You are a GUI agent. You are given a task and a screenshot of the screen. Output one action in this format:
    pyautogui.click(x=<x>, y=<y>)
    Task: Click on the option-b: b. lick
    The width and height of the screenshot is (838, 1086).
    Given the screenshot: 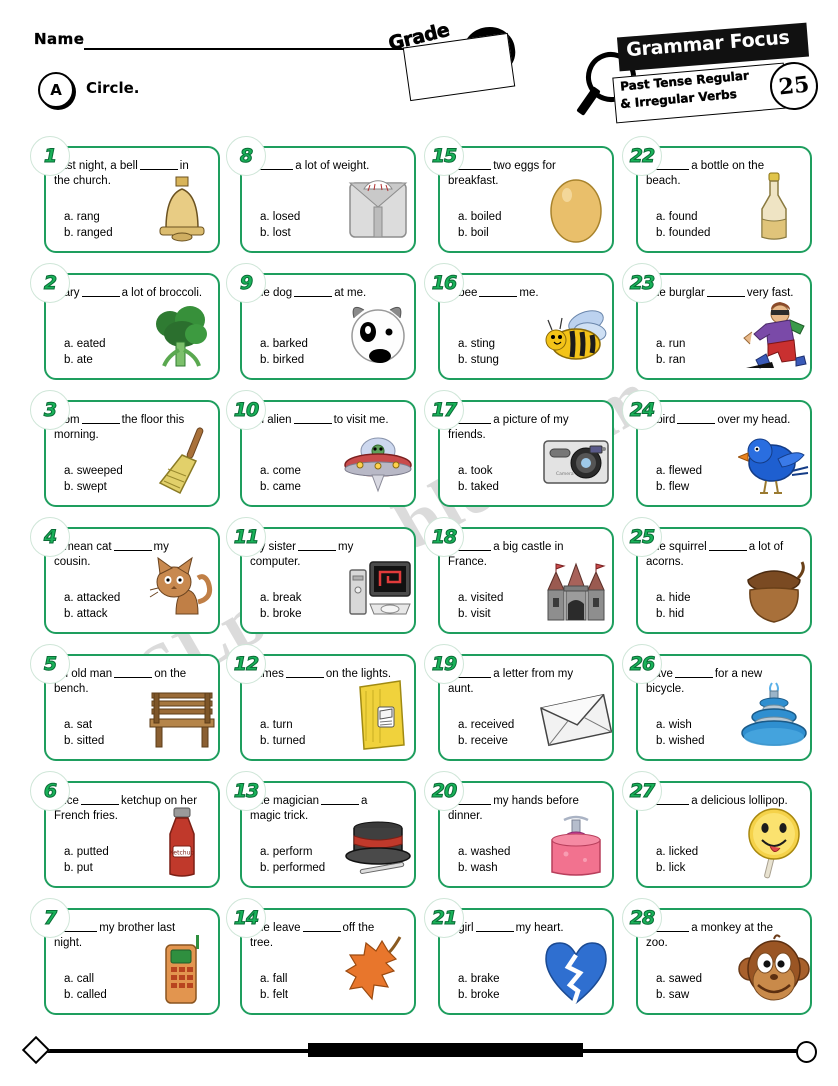 What is the action you would take?
    pyautogui.click(x=716, y=868)
    